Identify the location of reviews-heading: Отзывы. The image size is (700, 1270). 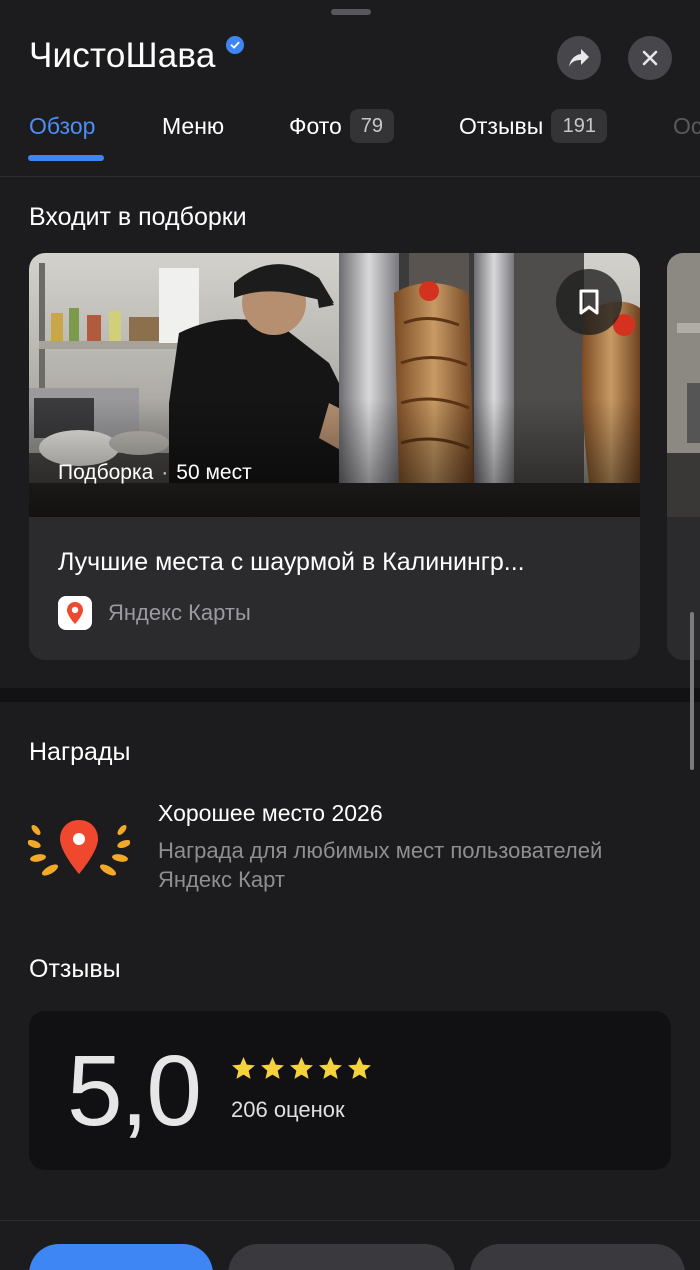
(75, 969).